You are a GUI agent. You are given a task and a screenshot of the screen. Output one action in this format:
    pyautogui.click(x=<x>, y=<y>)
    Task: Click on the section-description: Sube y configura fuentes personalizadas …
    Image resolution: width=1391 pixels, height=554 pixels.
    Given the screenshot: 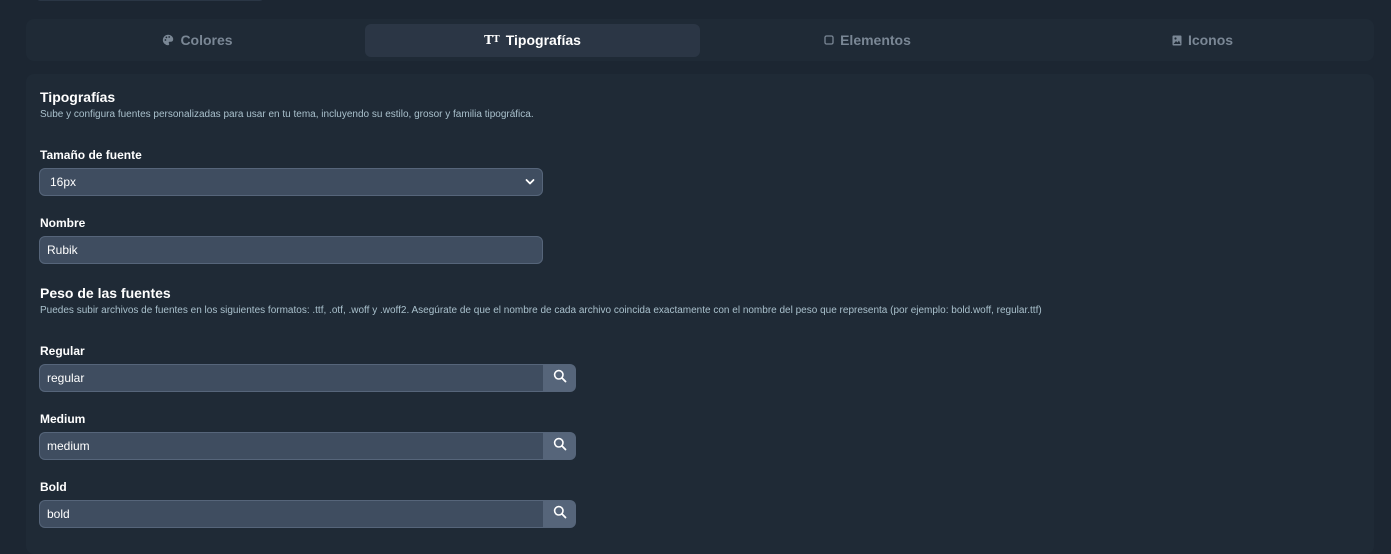 What is the action you would take?
    pyautogui.click(x=287, y=114)
    